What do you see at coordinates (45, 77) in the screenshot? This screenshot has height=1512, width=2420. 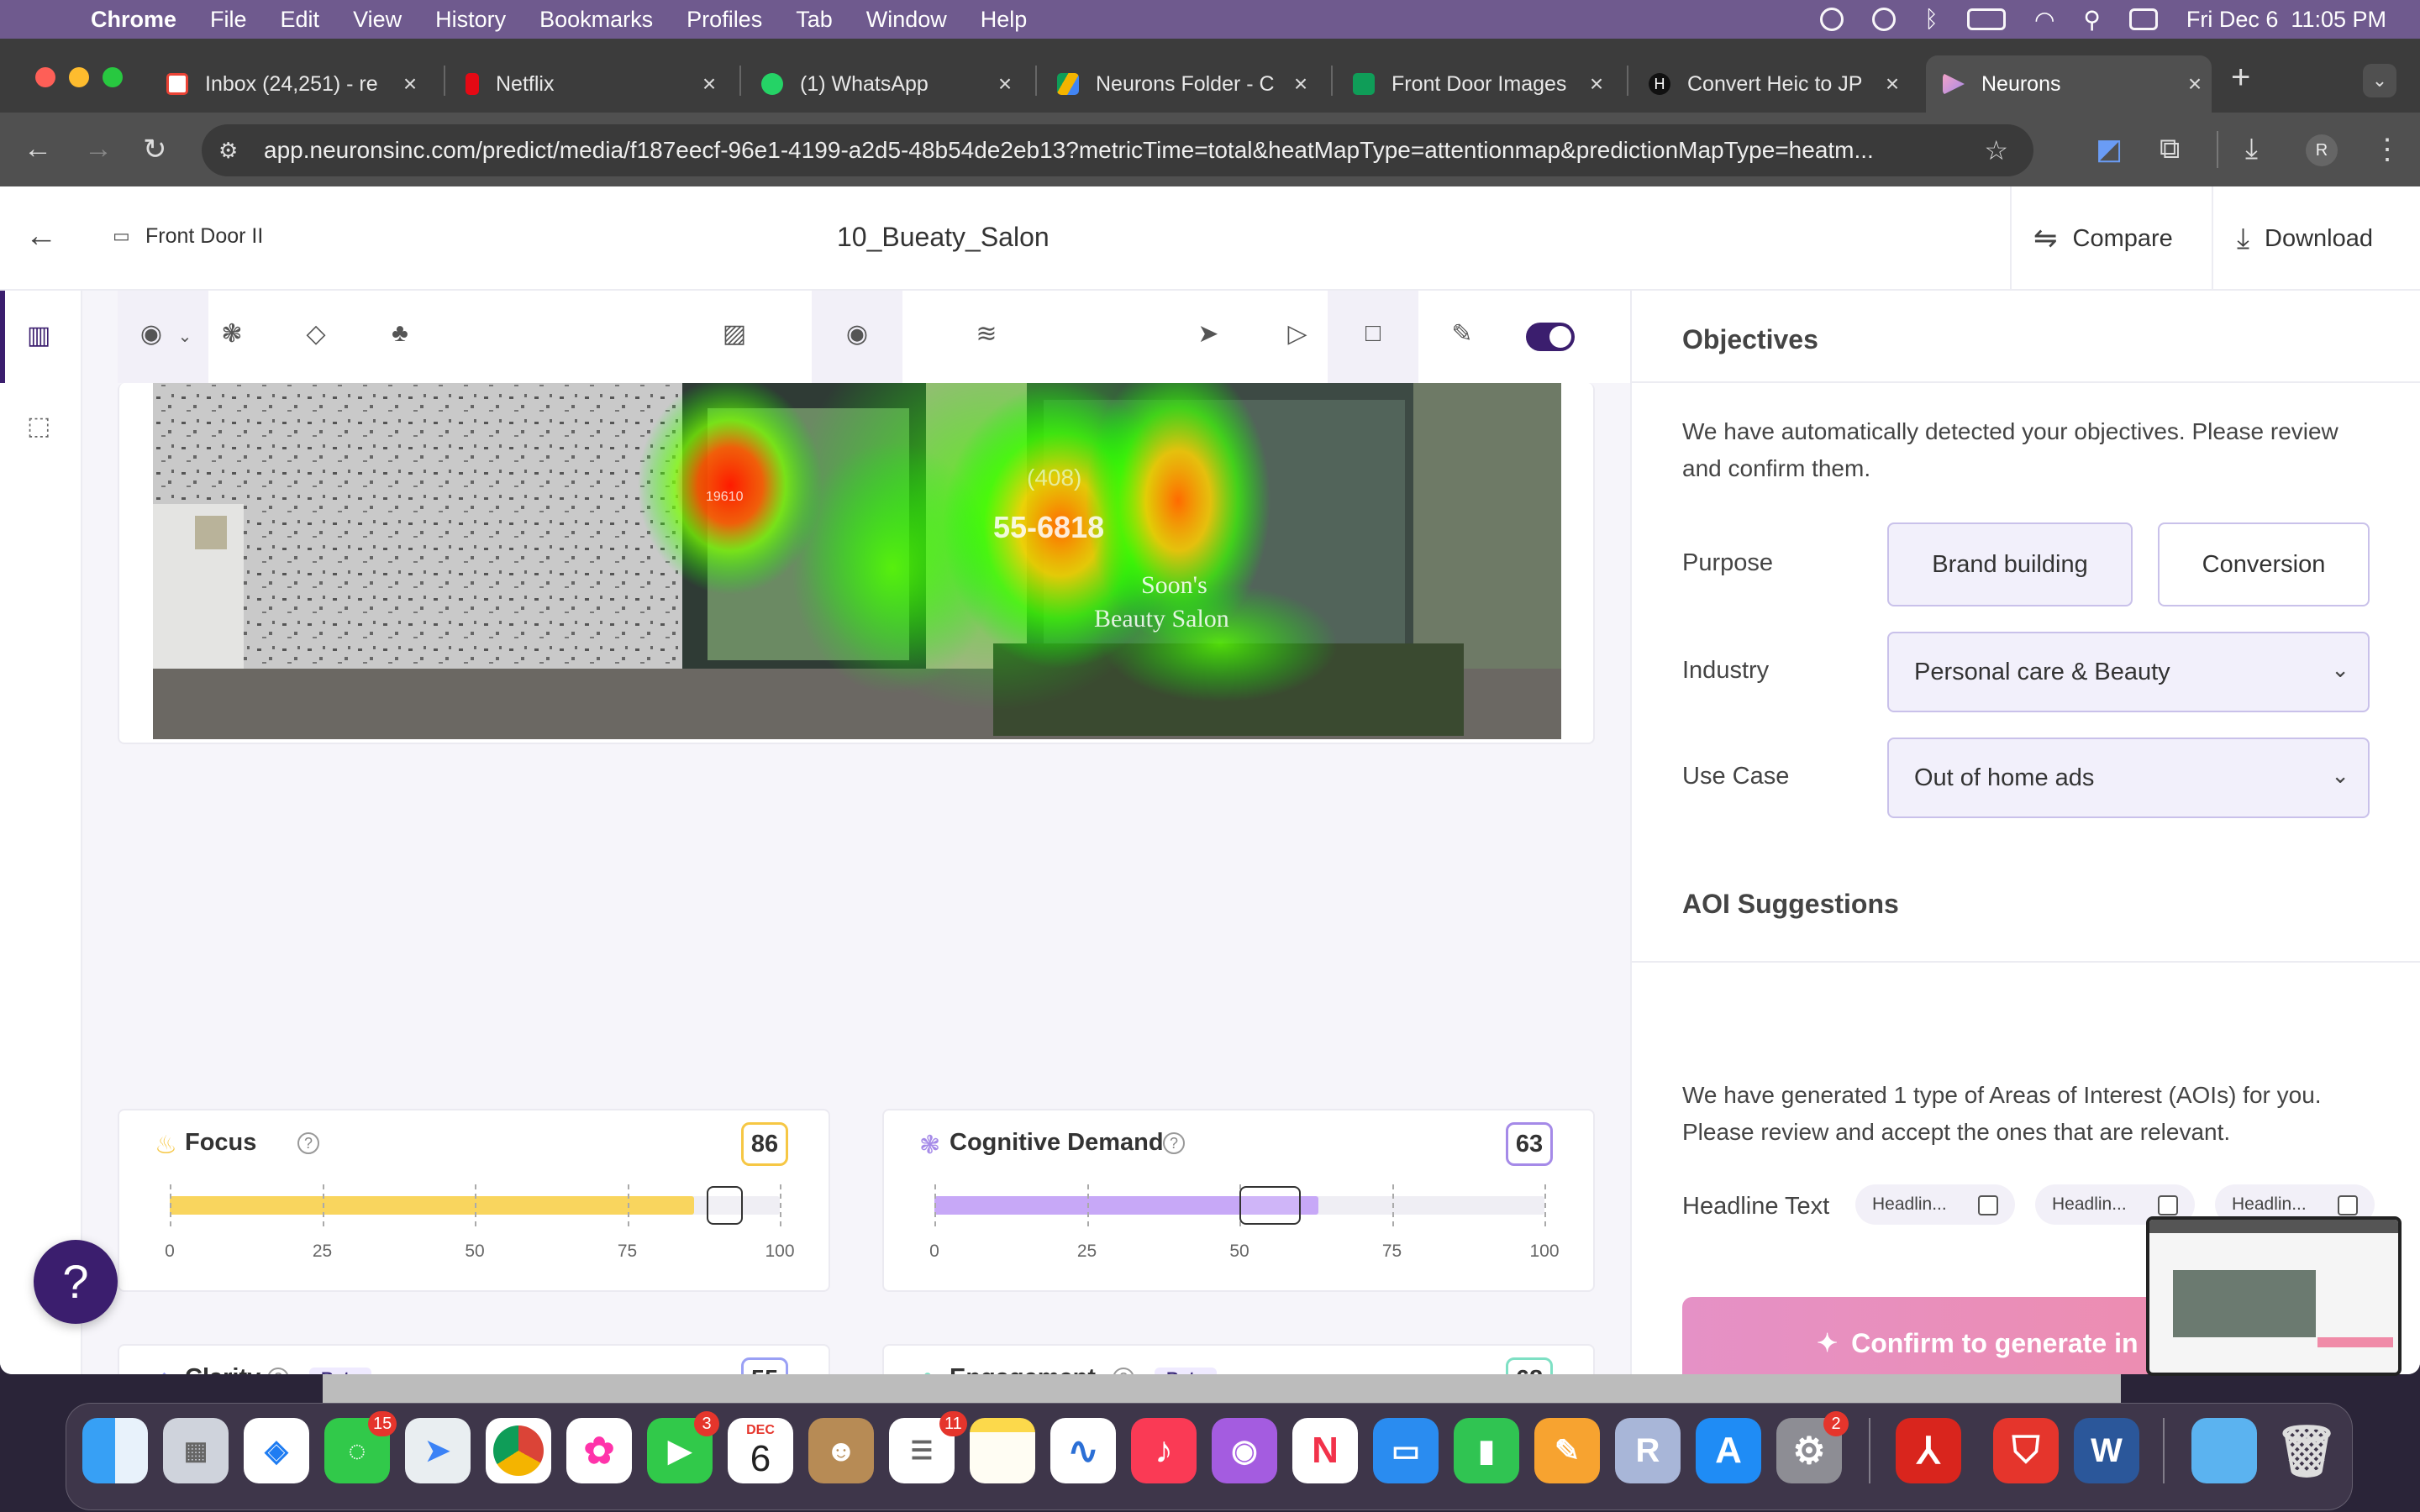 I see `close-window-button` at bounding box center [45, 77].